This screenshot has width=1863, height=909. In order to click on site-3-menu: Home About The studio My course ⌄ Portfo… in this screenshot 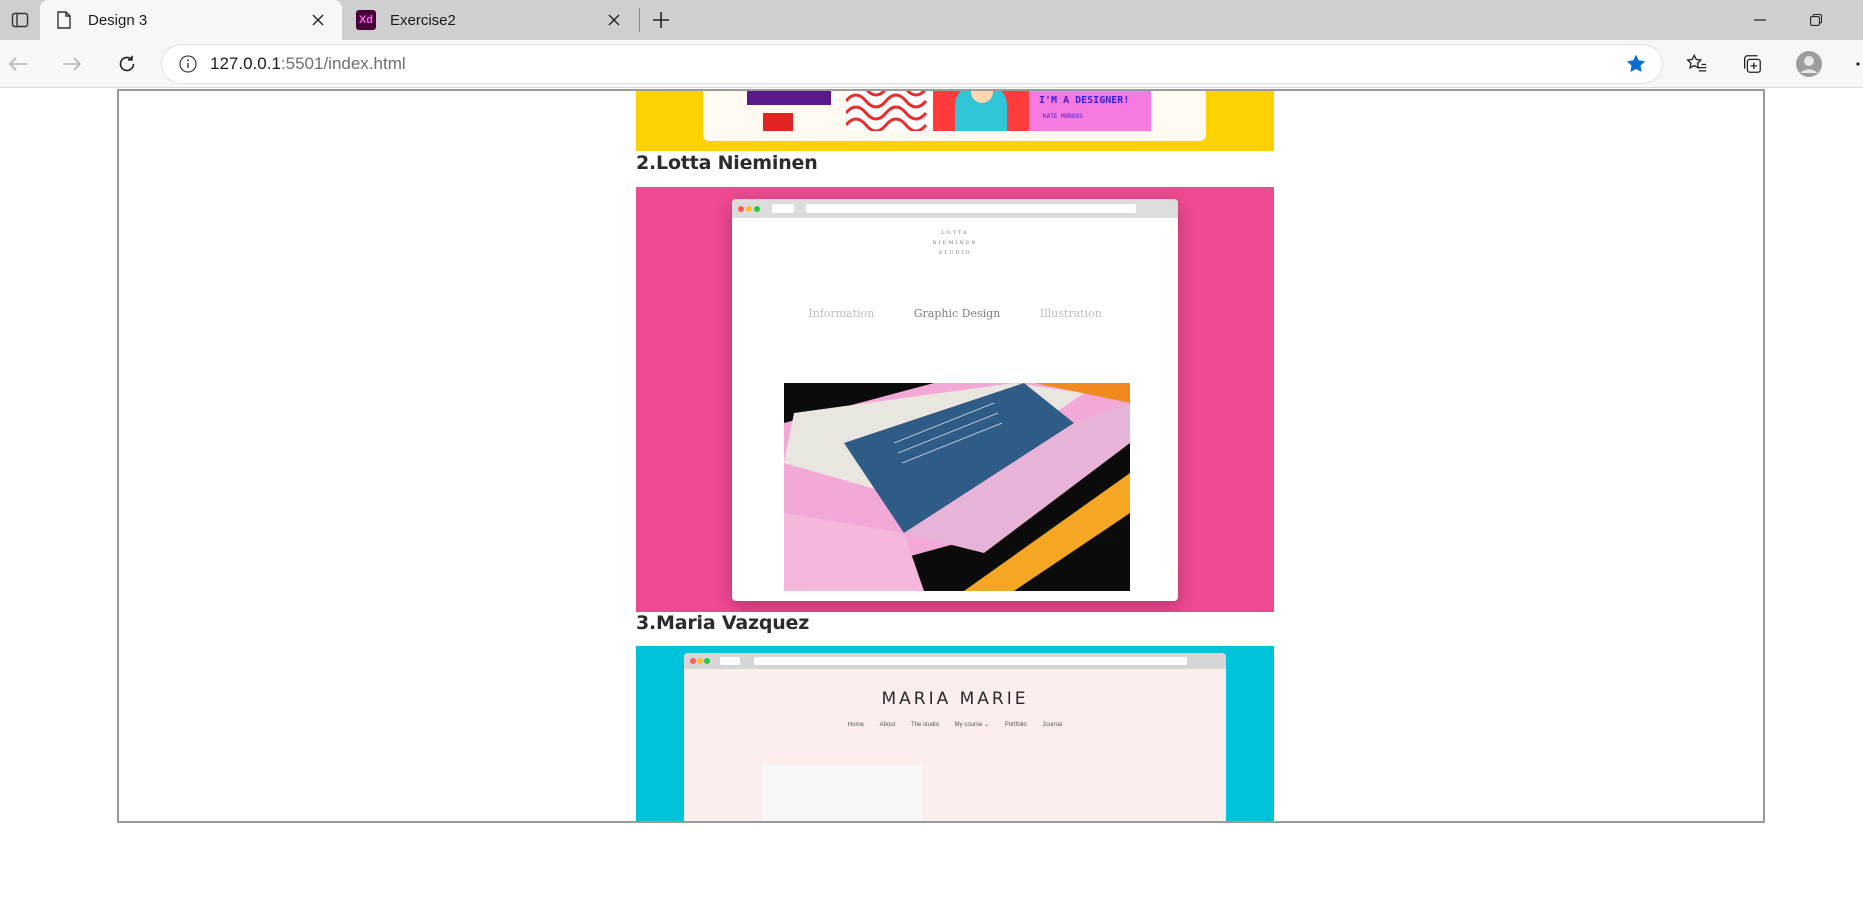, I will do `click(955, 724)`.